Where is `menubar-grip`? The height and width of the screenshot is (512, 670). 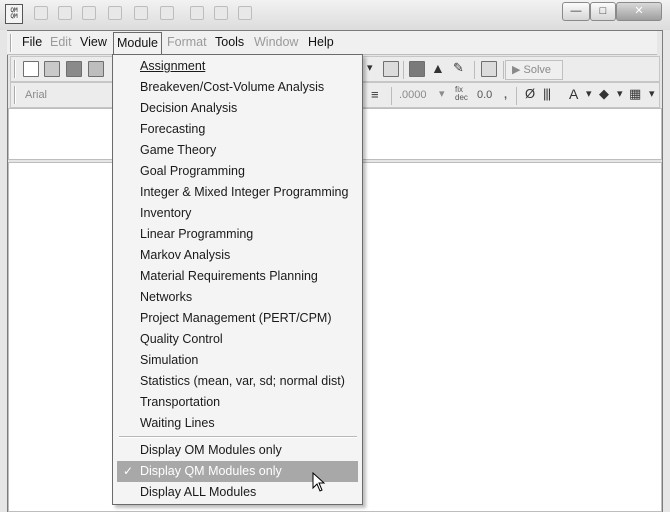
menubar-grip is located at coordinates (11, 43).